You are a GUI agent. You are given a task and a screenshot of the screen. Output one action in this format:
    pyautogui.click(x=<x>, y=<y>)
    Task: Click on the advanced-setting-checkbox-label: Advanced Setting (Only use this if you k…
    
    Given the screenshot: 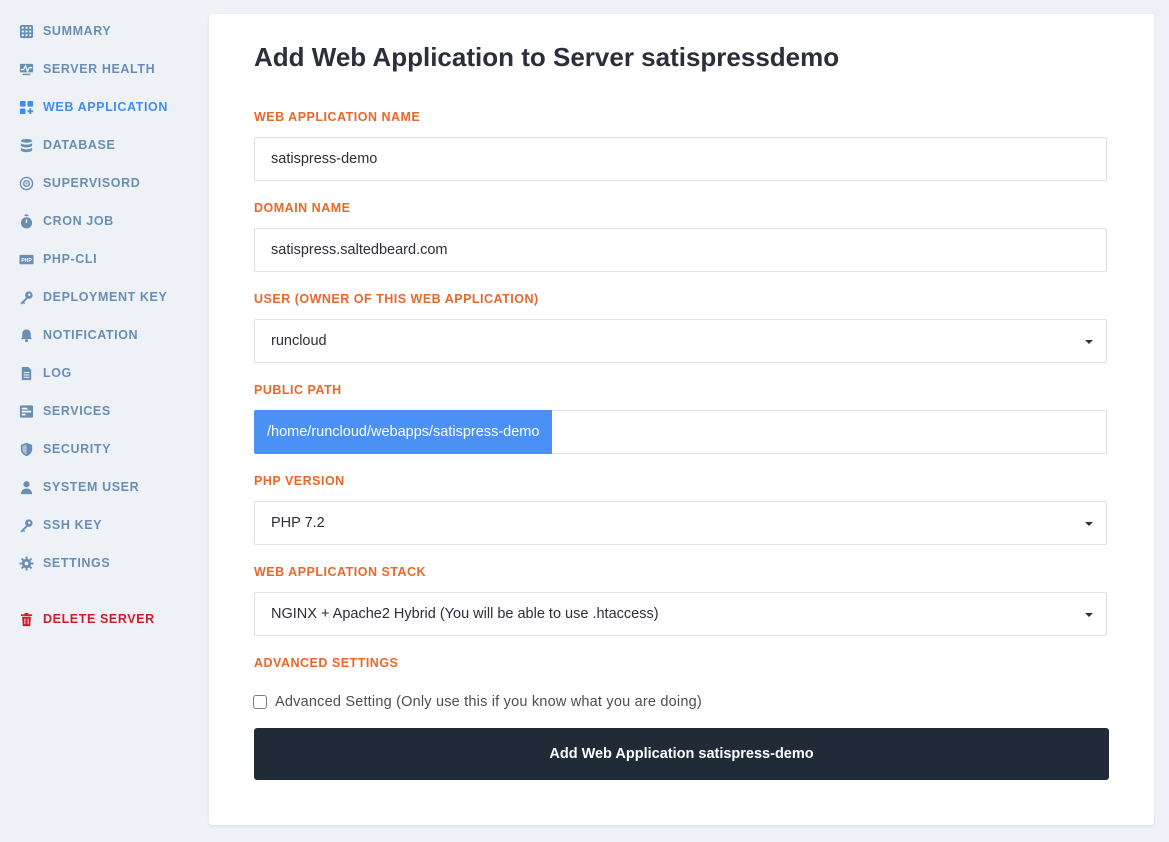 What is the action you would take?
    pyautogui.click(x=488, y=702)
    